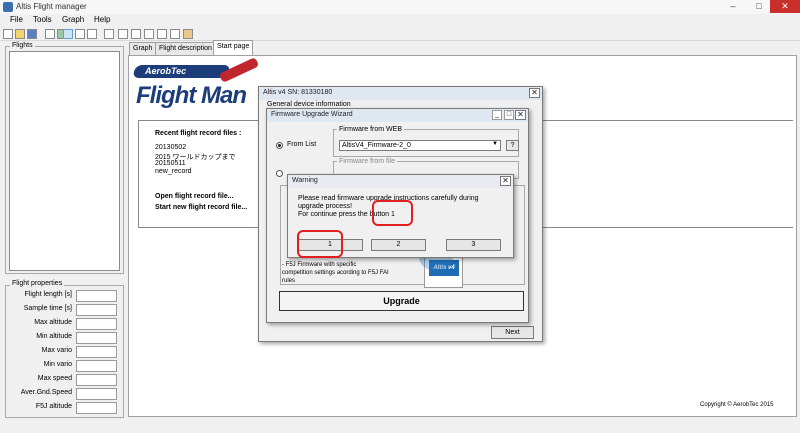  Describe the element at coordinates (162, 34) in the screenshot. I see `graph-gps-icon` at that location.